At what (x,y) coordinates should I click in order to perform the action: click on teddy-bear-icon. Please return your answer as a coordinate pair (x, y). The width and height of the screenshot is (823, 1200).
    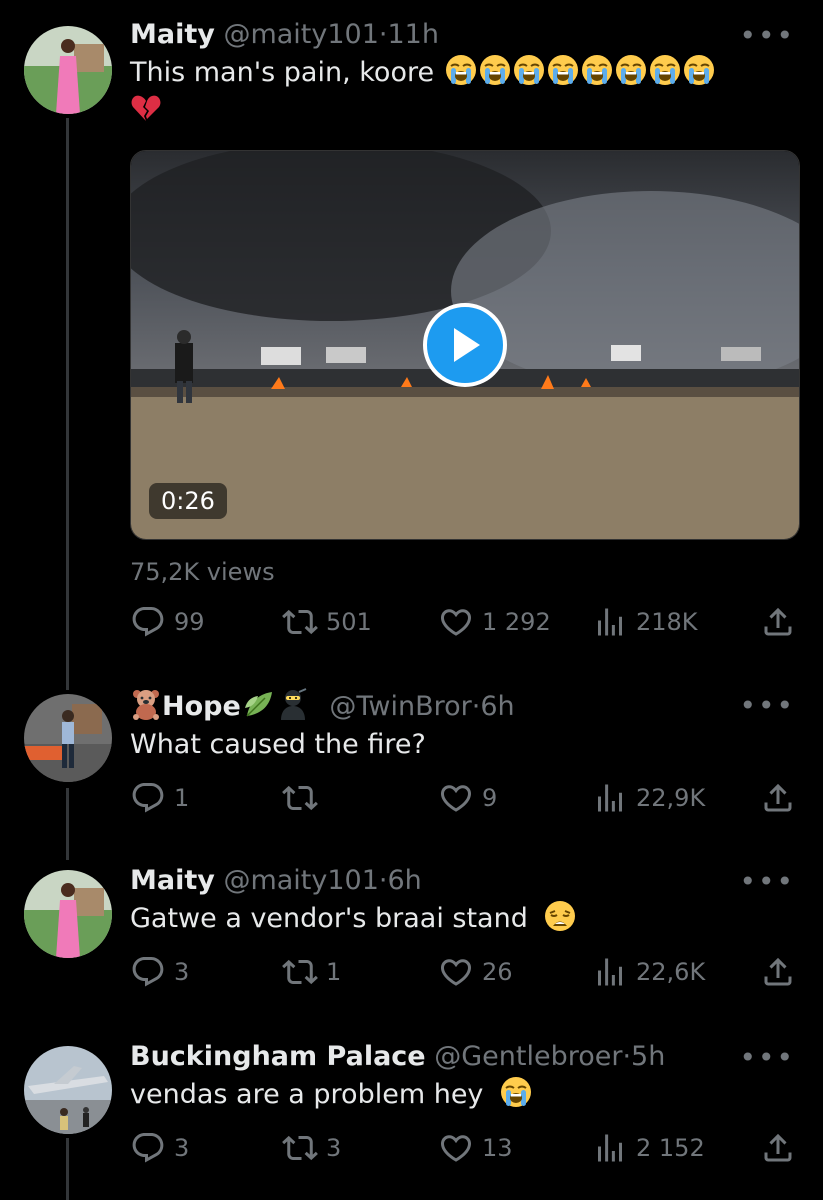
    Looking at the image, I should click on (146, 704).